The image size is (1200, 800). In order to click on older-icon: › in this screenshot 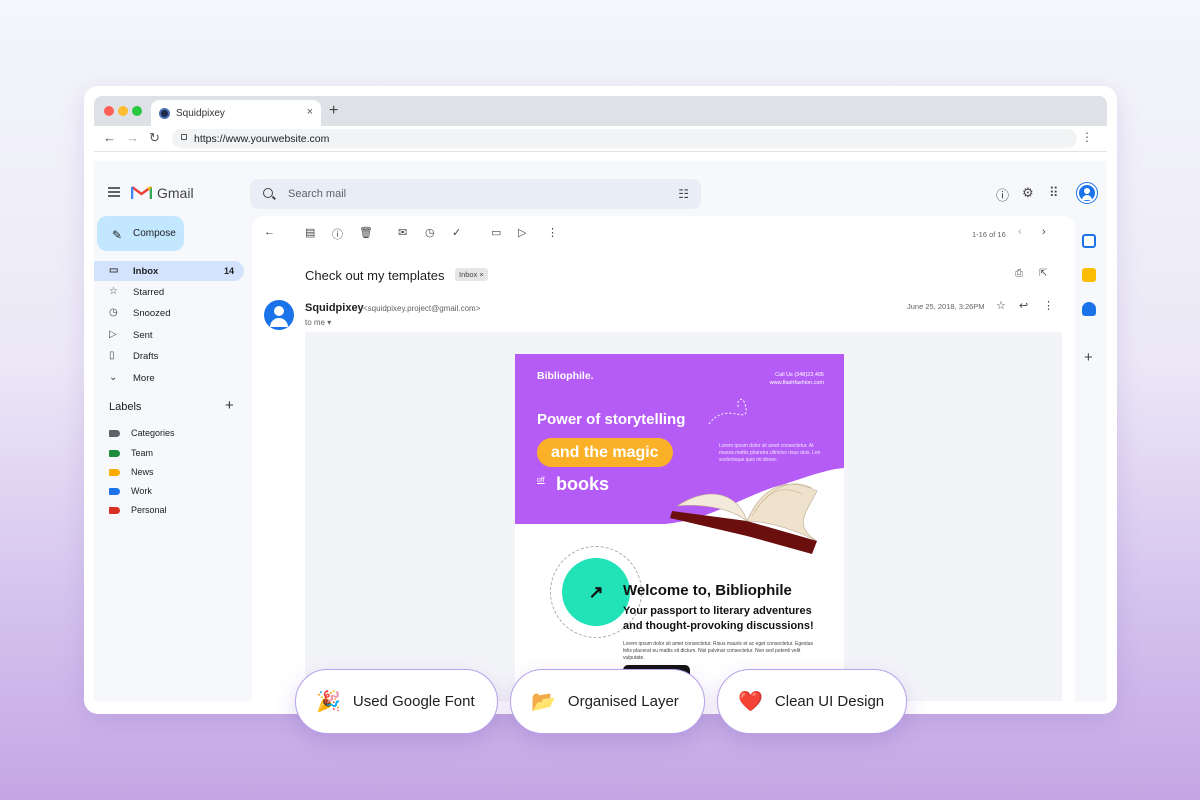, I will do `click(1044, 232)`.